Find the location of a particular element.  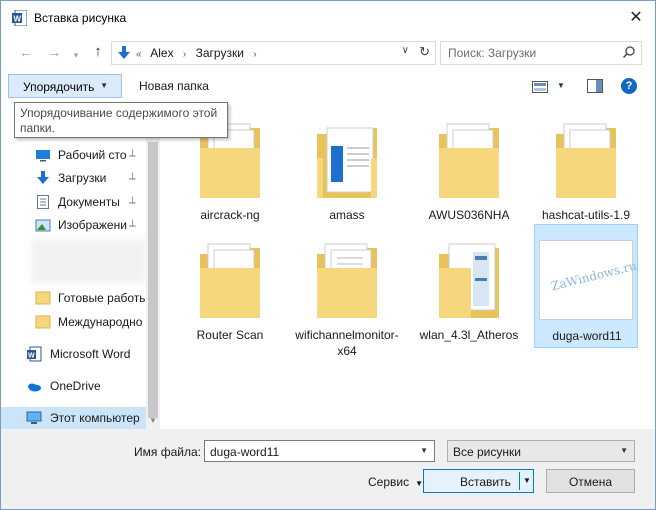

watermark-text: ZaWindows.ru is located at coordinates (594, 276).